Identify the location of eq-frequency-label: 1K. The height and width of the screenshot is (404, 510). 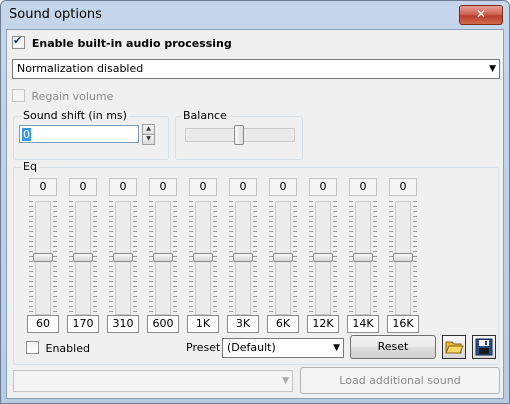
(203, 324).